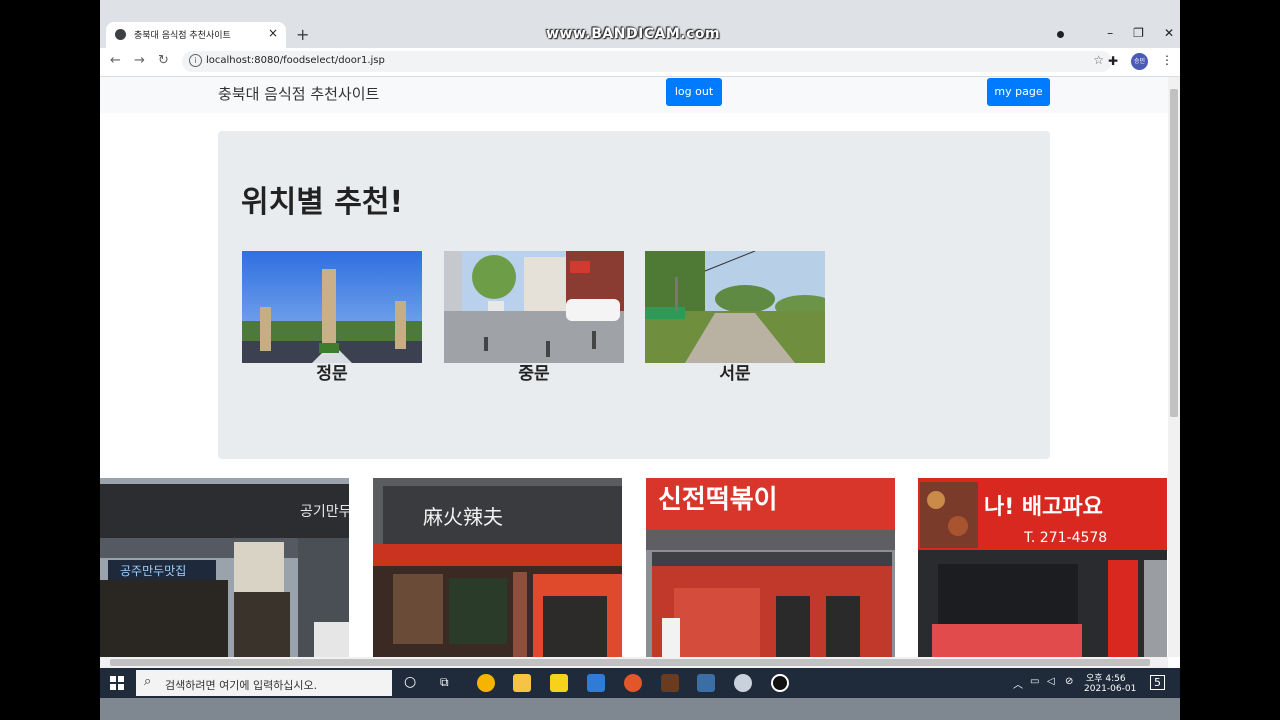 The image size is (1280, 720). I want to click on location-card-main-gate: 정문, so click(332, 318).